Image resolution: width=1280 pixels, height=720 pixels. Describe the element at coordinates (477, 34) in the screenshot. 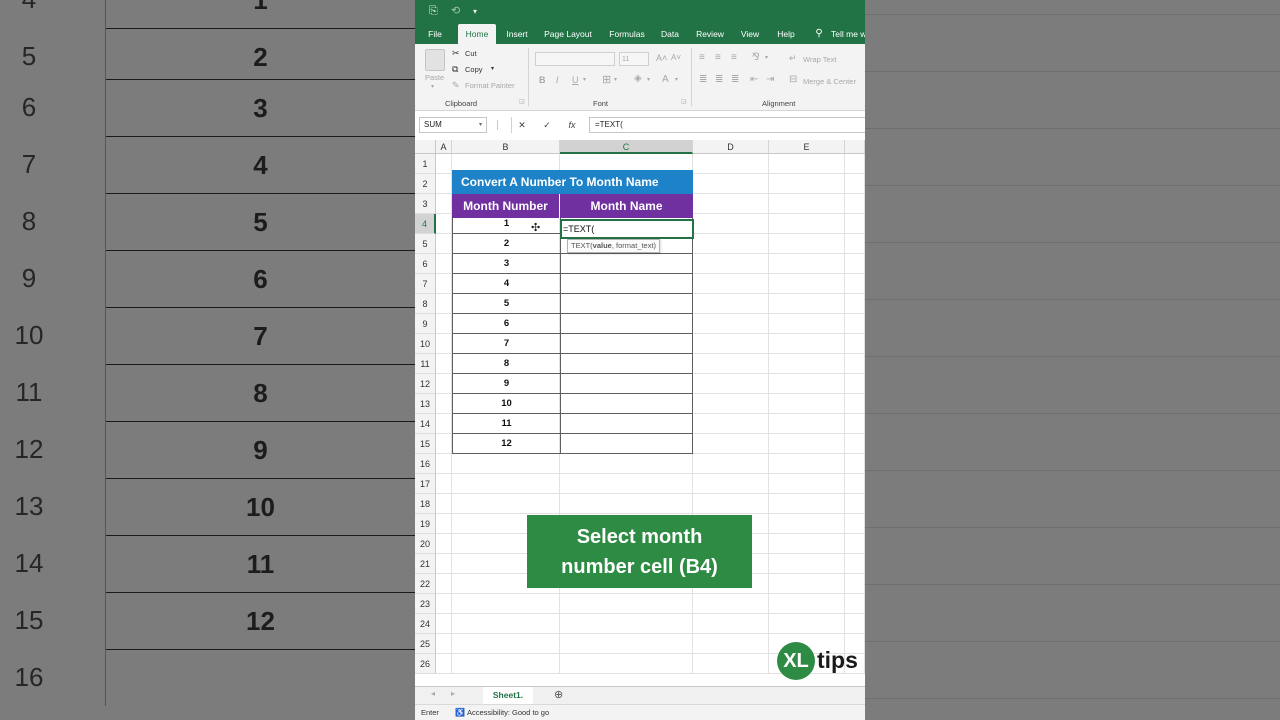

I see `tab-home: Home` at that location.